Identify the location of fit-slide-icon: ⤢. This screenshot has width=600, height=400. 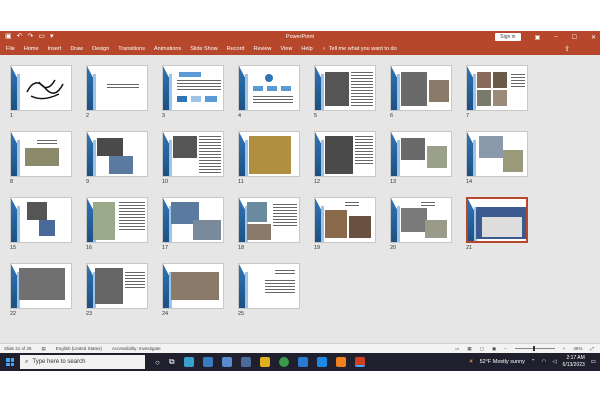
(592, 348).